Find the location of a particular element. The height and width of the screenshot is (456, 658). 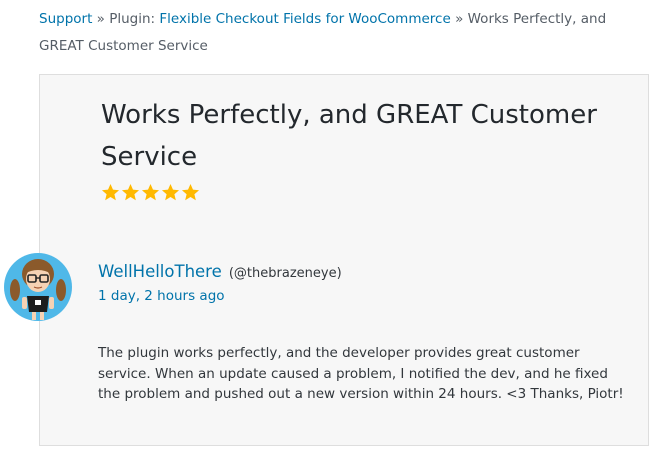

avatar-girl-with-glasses-icon is located at coordinates (38, 287).